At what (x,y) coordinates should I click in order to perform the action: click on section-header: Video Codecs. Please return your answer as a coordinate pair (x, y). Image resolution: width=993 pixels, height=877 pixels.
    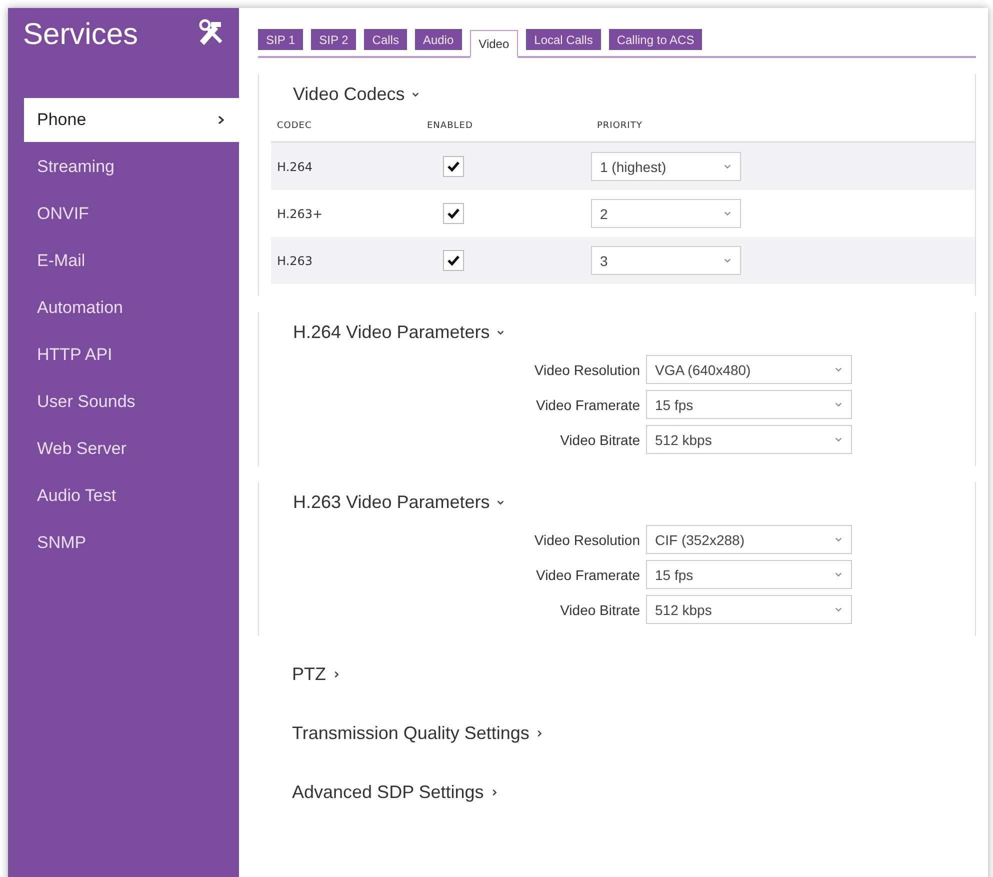
    Looking at the image, I should click on (339, 94).